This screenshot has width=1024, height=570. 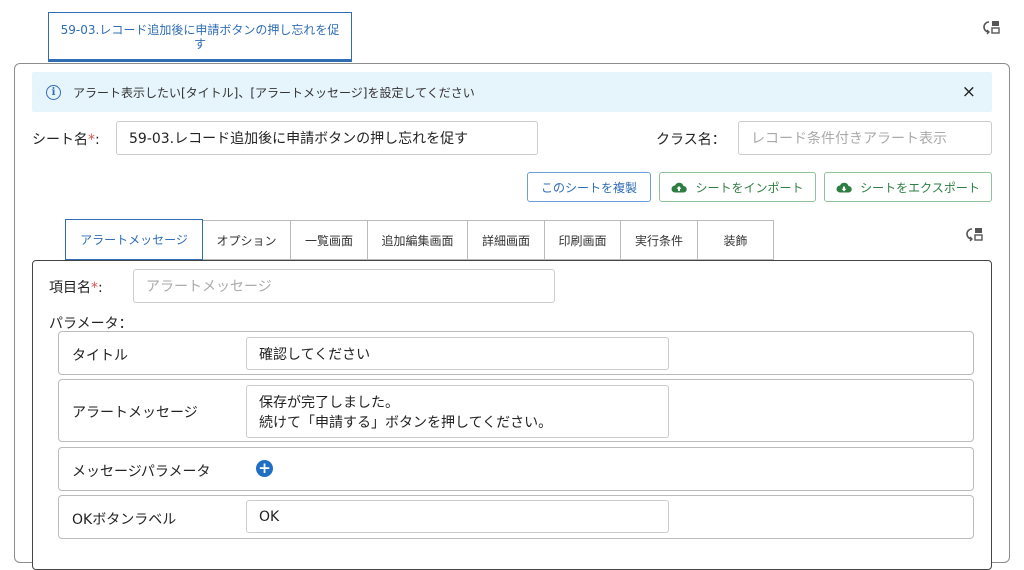 What do you see at coordinates (329, 240) in the screenshot?
I see `tab-list-view: 一覧画面` at bounding box center [329, 240].